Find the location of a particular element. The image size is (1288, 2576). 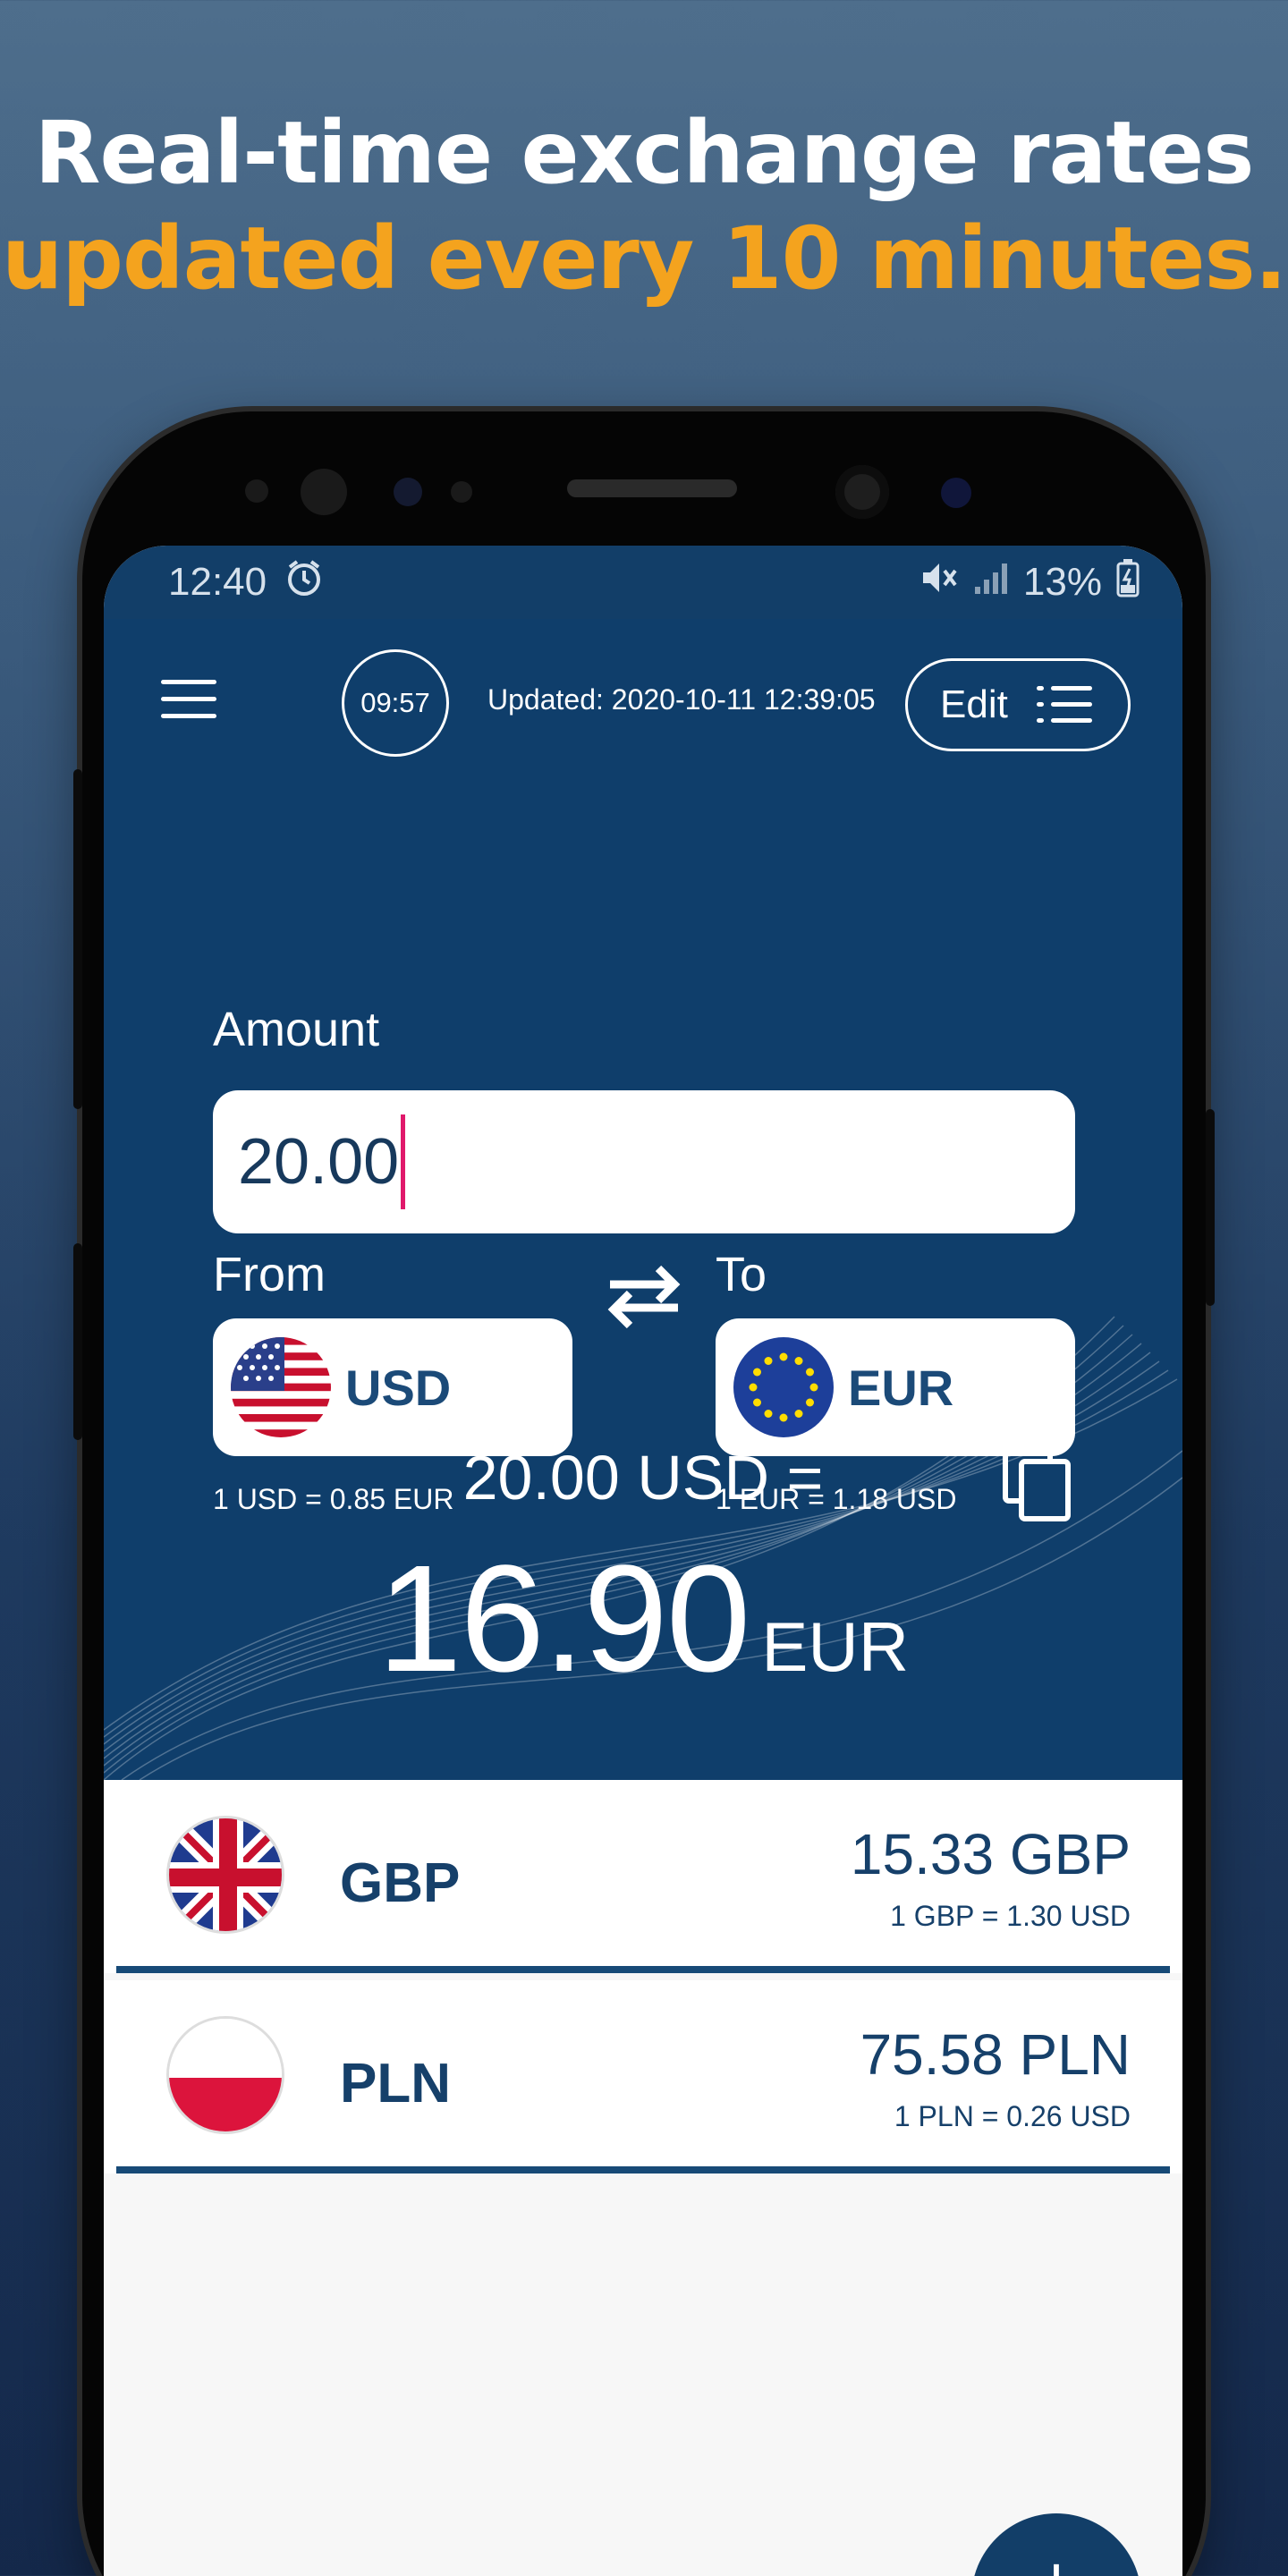

amount-label: Amount is located at coordinates (296, 1029).